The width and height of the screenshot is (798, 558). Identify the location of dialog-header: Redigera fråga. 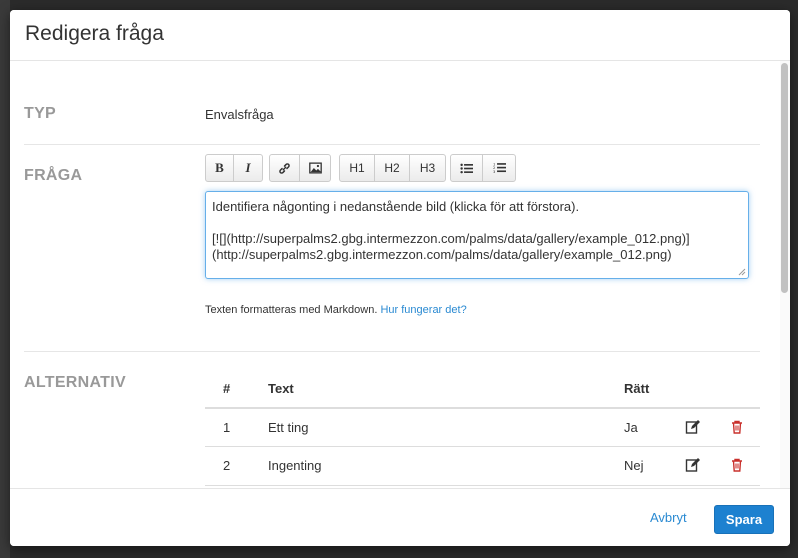
(400, 35).